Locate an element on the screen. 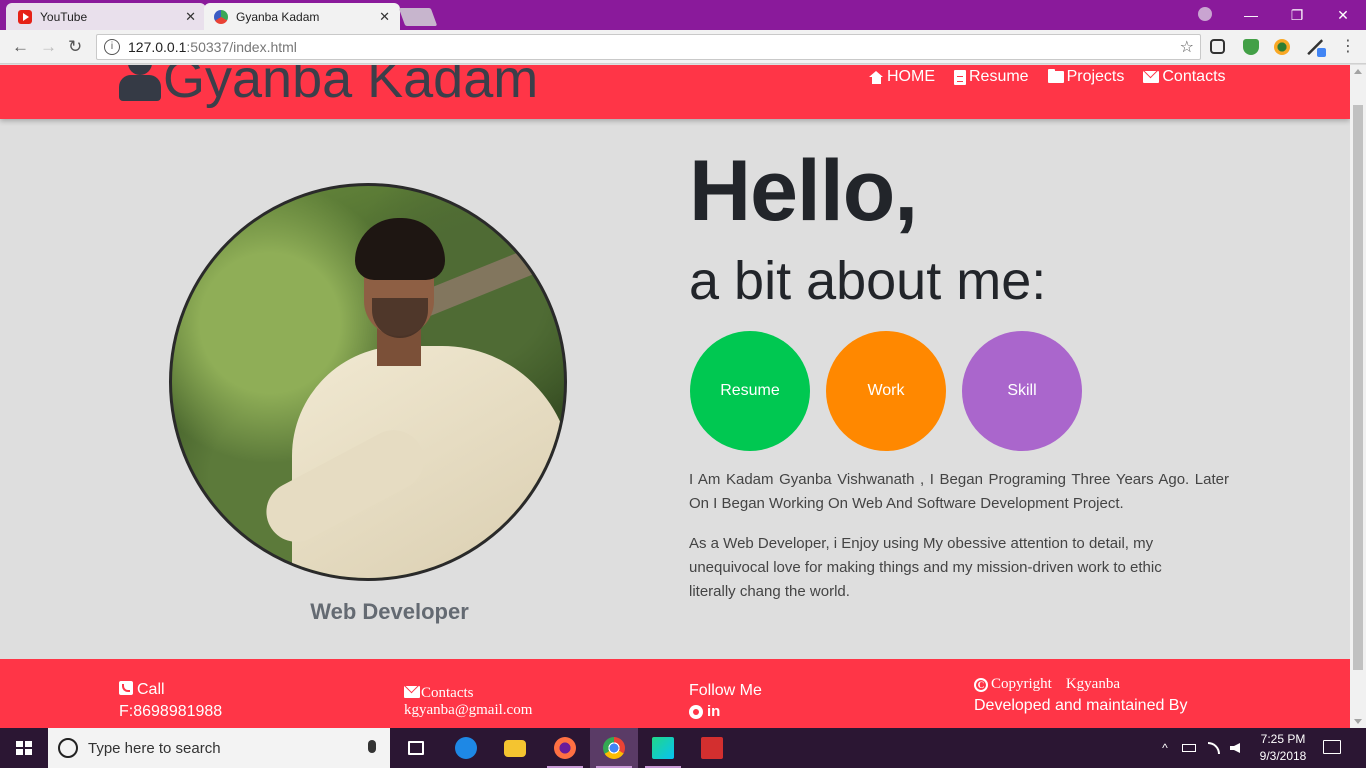 This screenshot has height=768, width=1366. scroll-thumb is located at coordinates (1358, 387).